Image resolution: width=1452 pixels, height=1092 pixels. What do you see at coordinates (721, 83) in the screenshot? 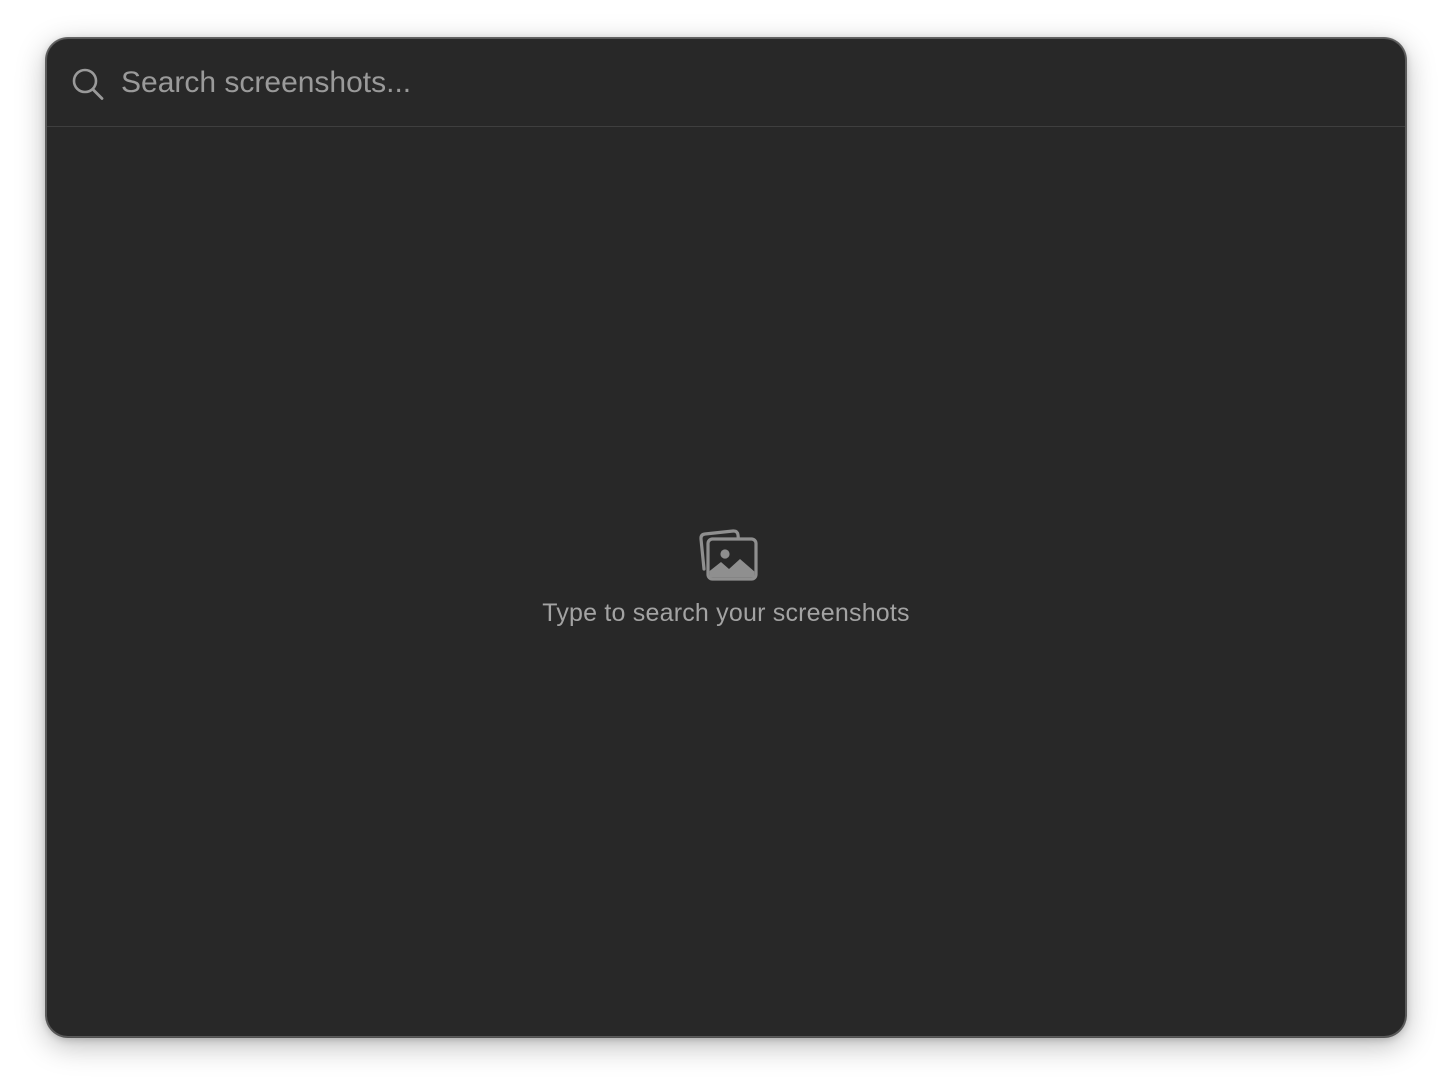
I see `search-input` at bounding box center [721, 83].